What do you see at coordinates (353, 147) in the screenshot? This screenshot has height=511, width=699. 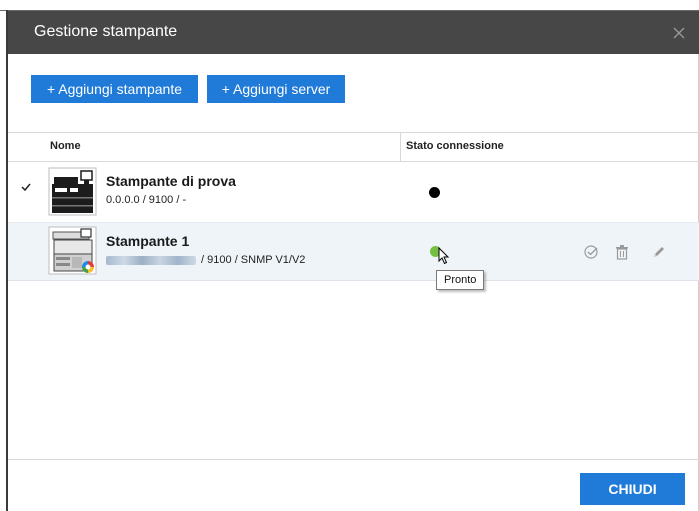 I see `table-header: Nome Stato connessione` at bounding box center [353, 147].